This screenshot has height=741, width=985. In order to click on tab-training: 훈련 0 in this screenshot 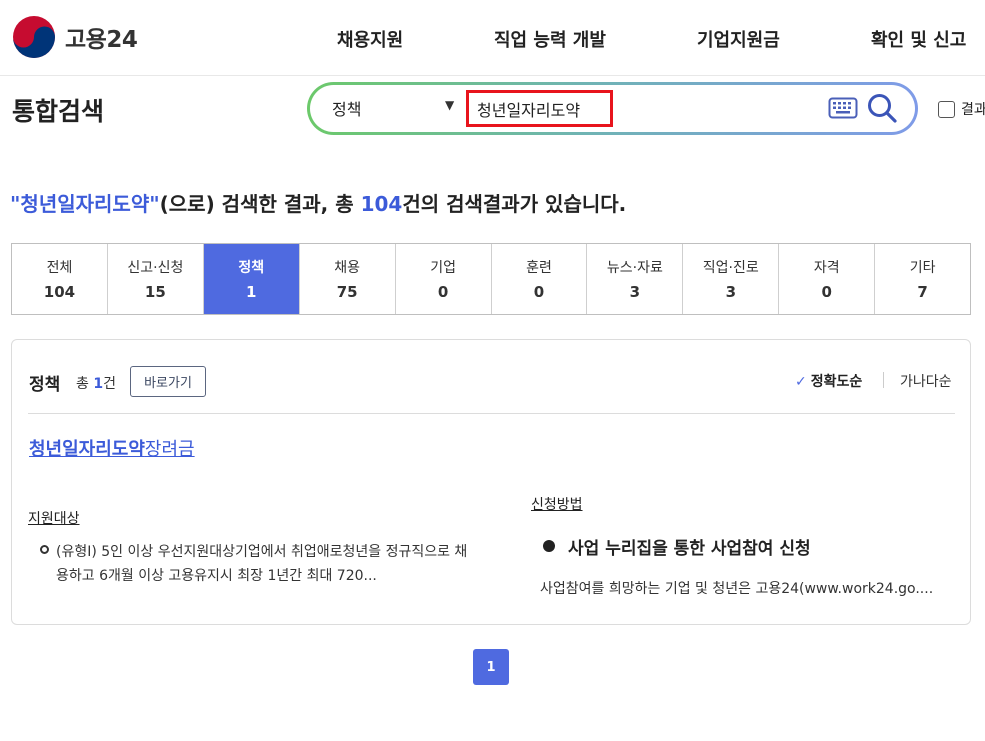, I will do `click(540, 279)`.